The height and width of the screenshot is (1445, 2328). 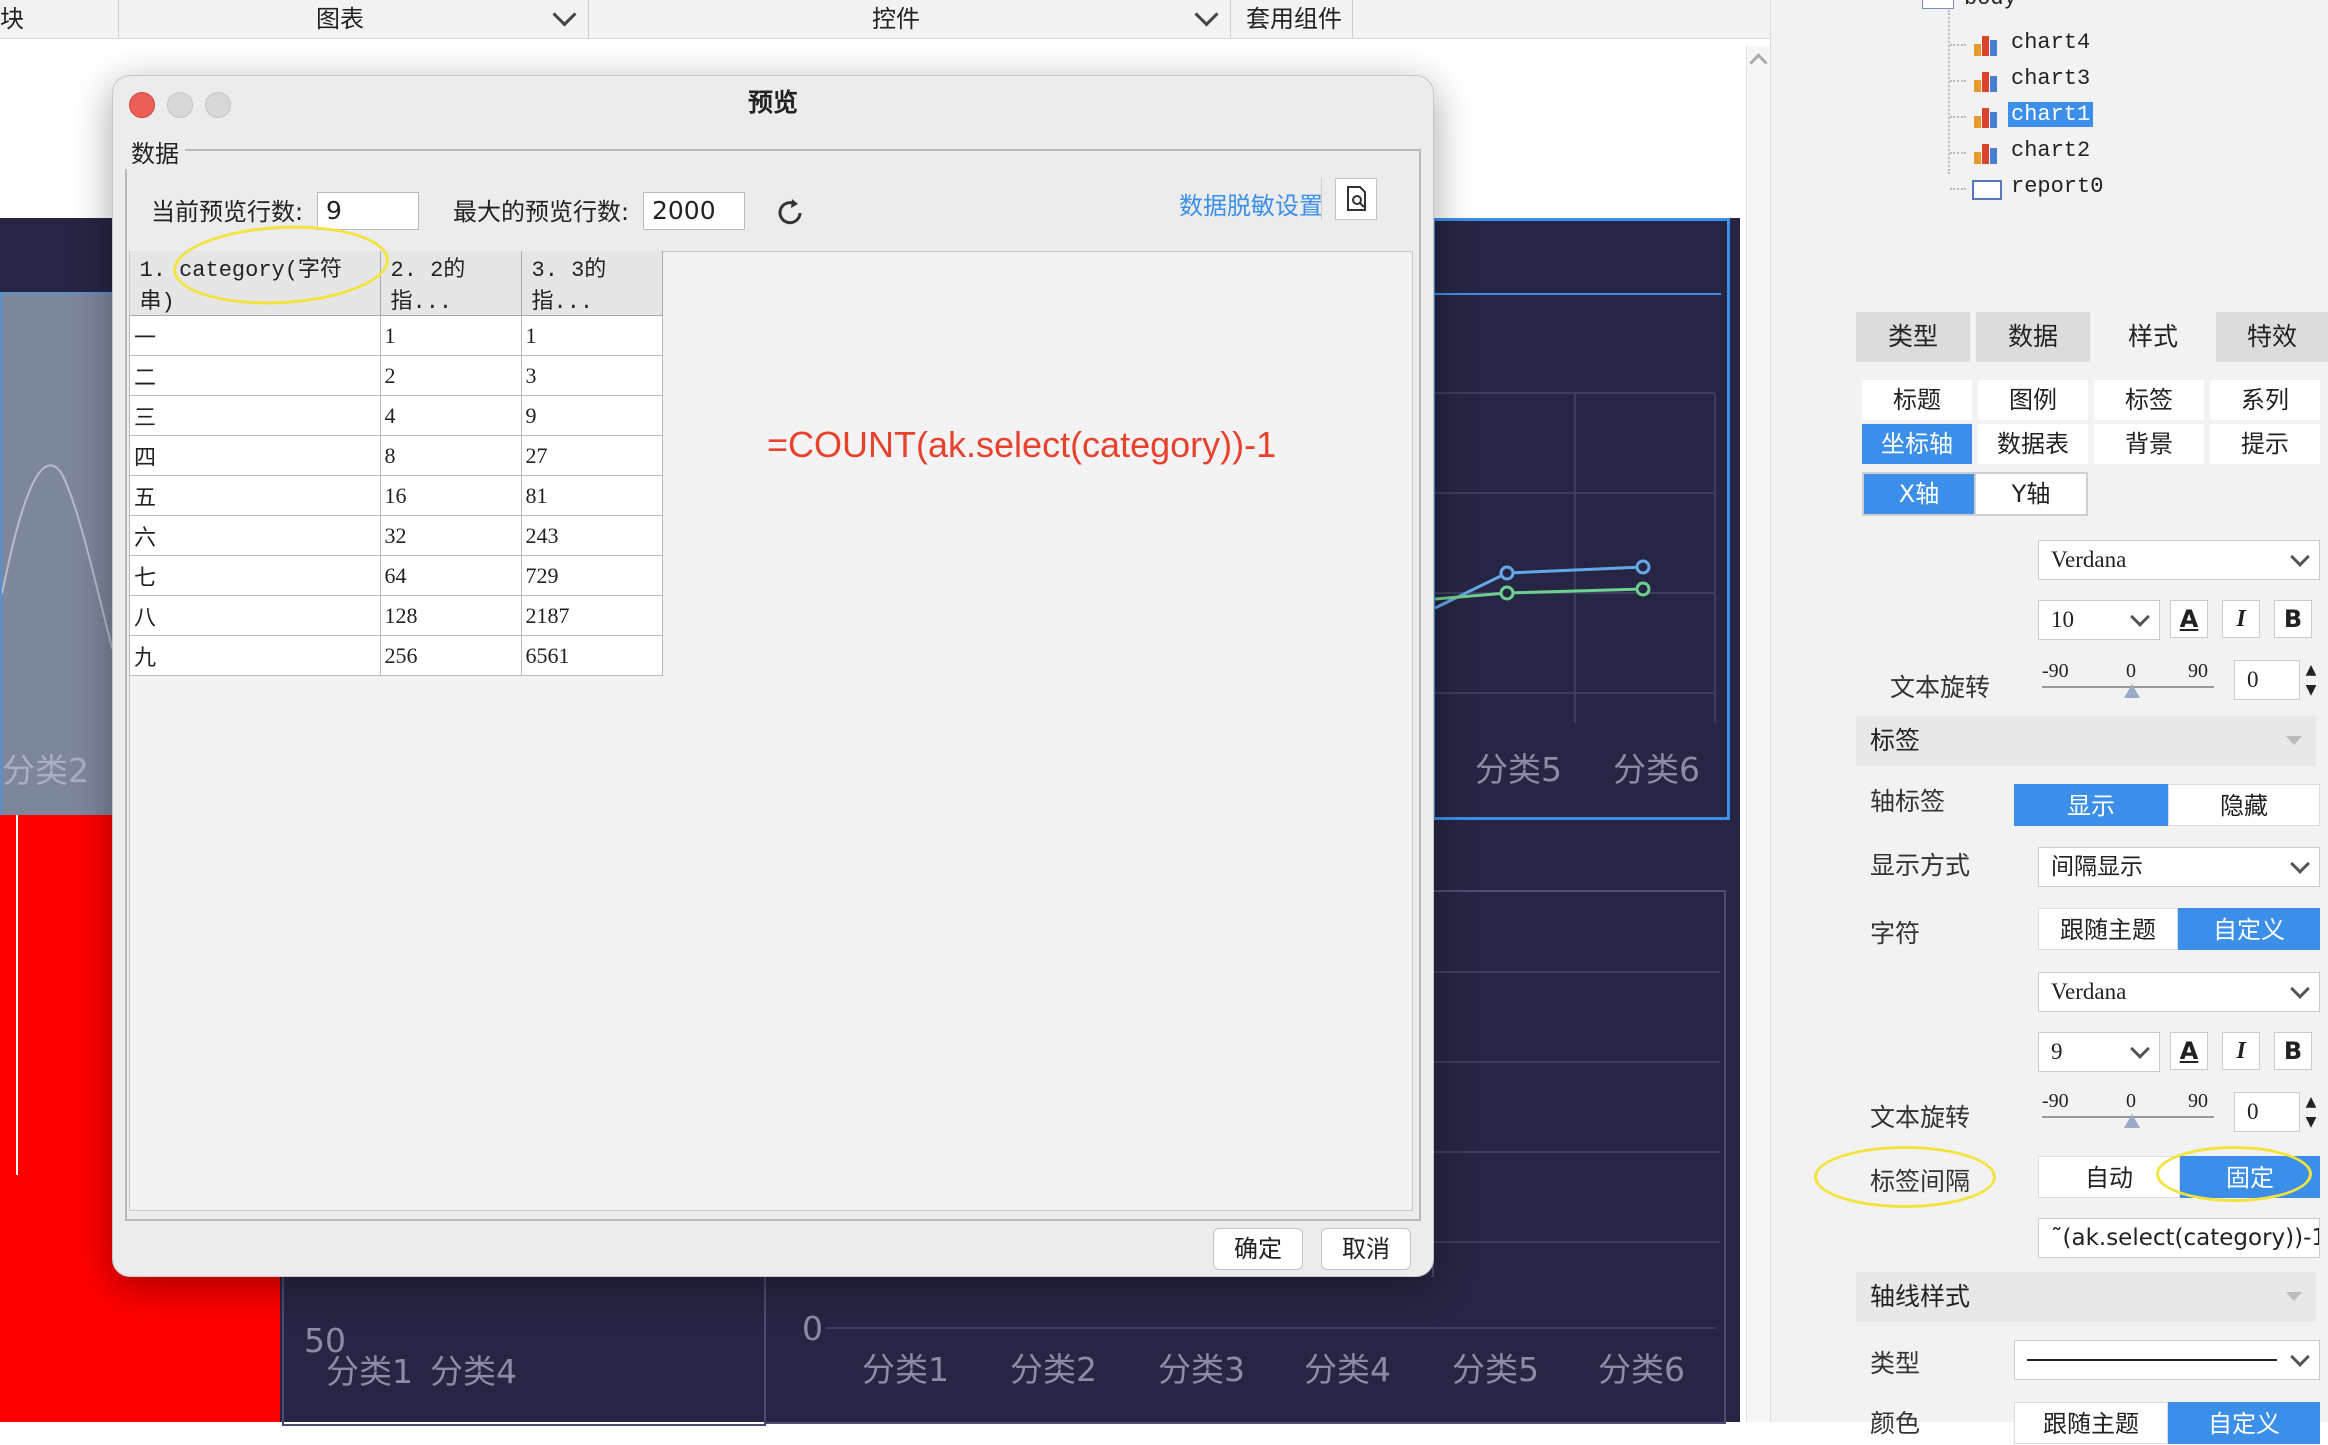 What do you see at coordinates (255, 615) in the screenshot?
I see `table-cell: 八` at bounding box center [255, 615].